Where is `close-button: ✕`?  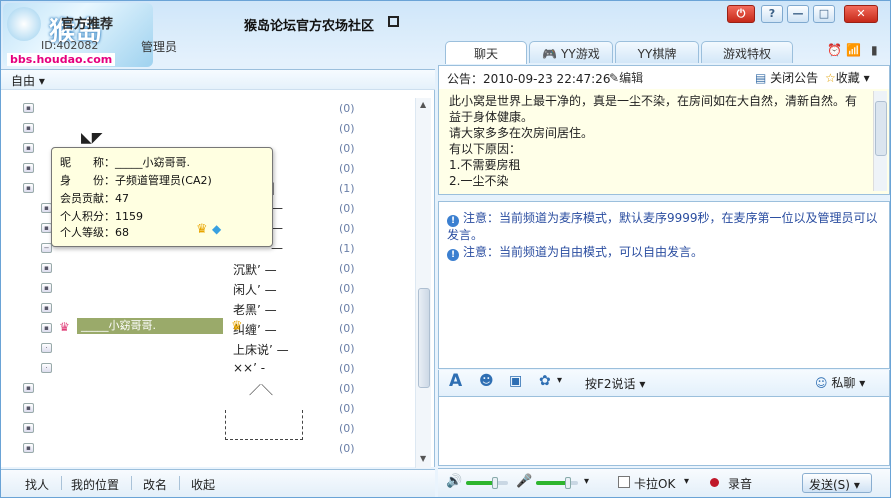
close-button: ✕ is located at coordinates (861, 14).